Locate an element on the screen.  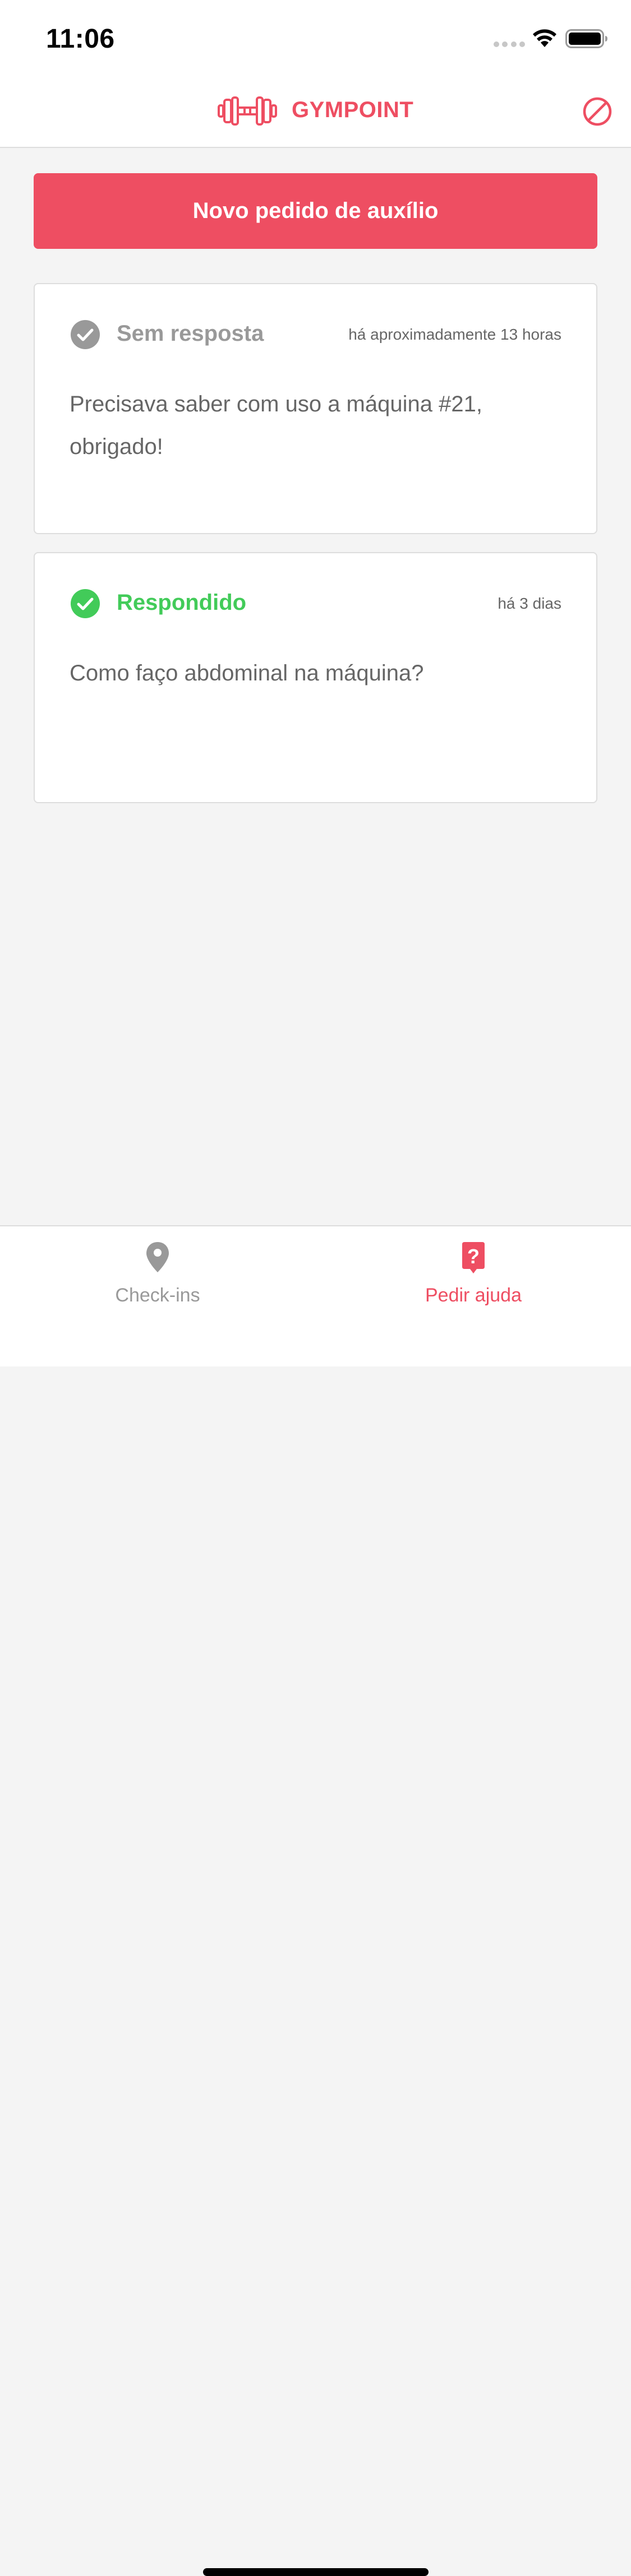
status-label: Respondido is located at coordinates (182, 602).